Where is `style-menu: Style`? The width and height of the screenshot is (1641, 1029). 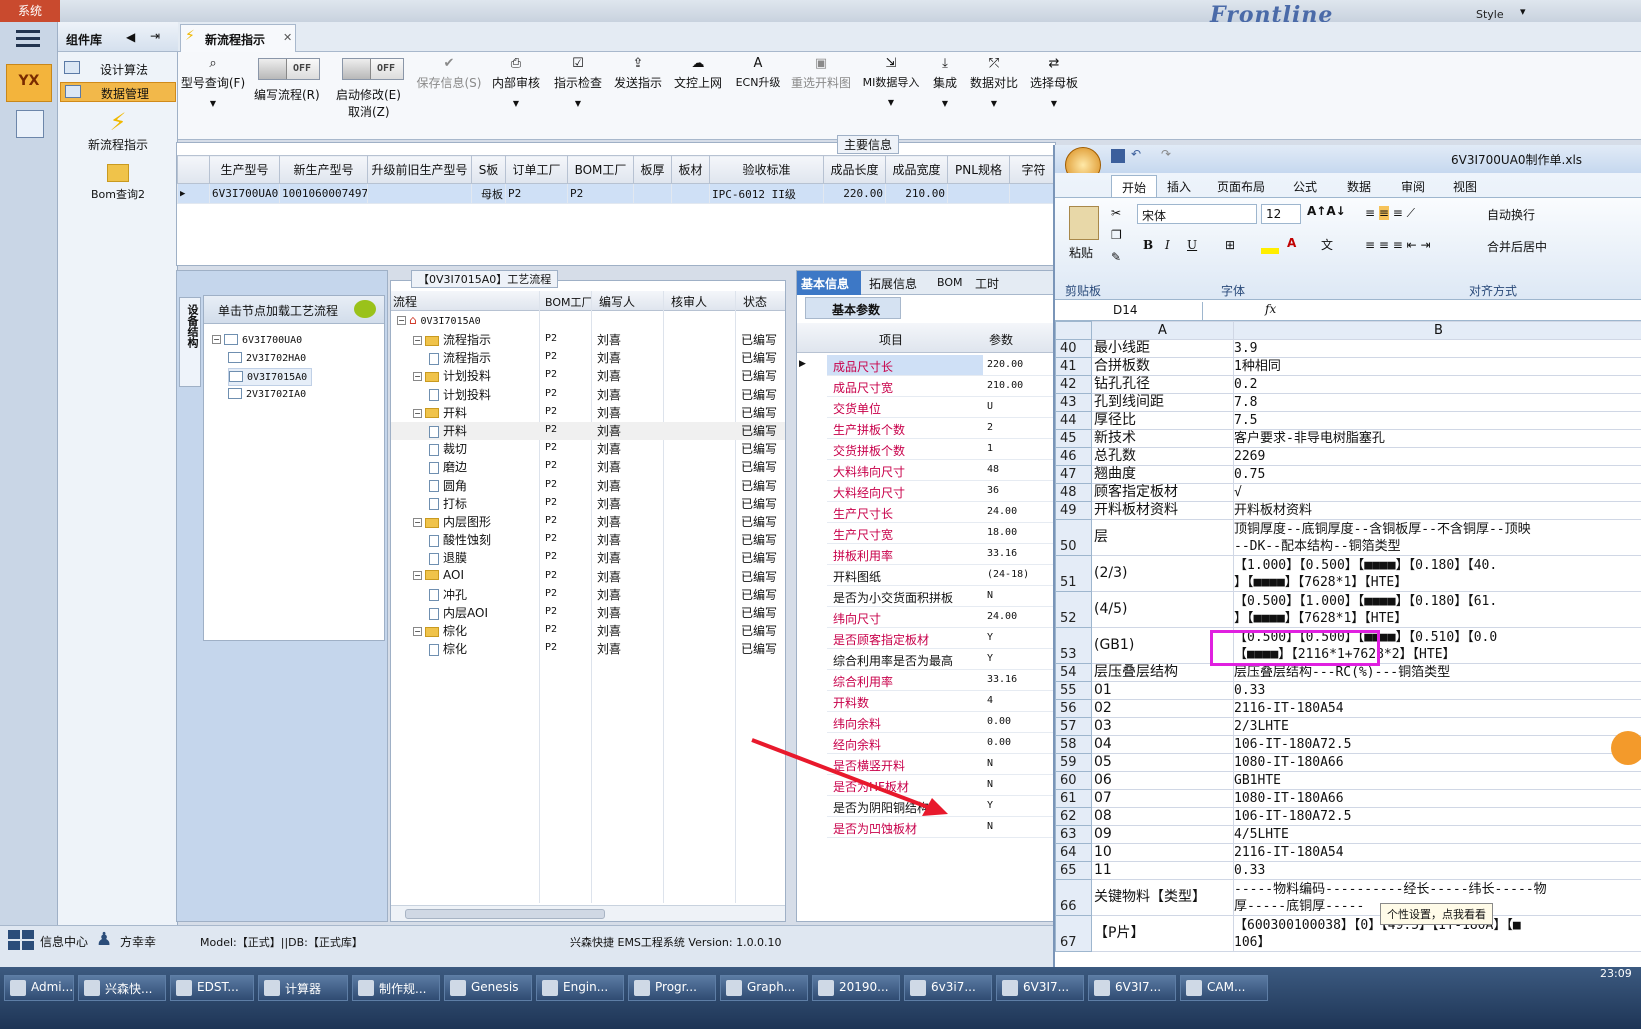 style-menu: Style is located at coordinates (1490, 14).